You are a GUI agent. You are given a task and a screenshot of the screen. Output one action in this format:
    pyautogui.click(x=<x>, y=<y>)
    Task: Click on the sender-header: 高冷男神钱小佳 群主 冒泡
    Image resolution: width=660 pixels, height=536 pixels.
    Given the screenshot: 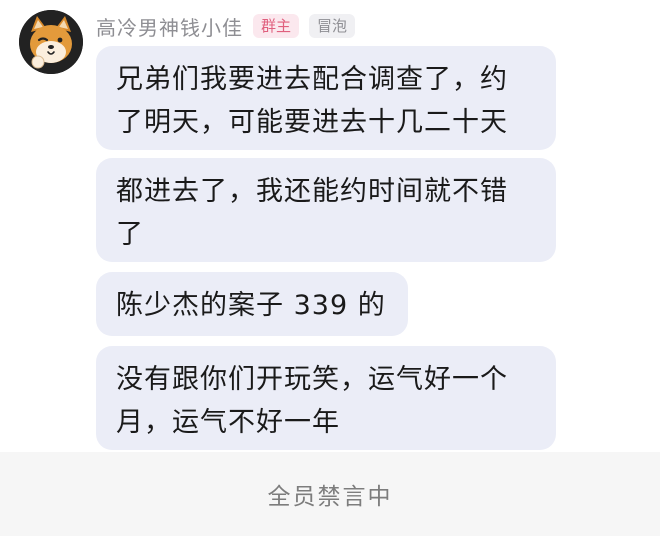 What is the action you would take?
    pyautogui.click(x=226, y=26)
    